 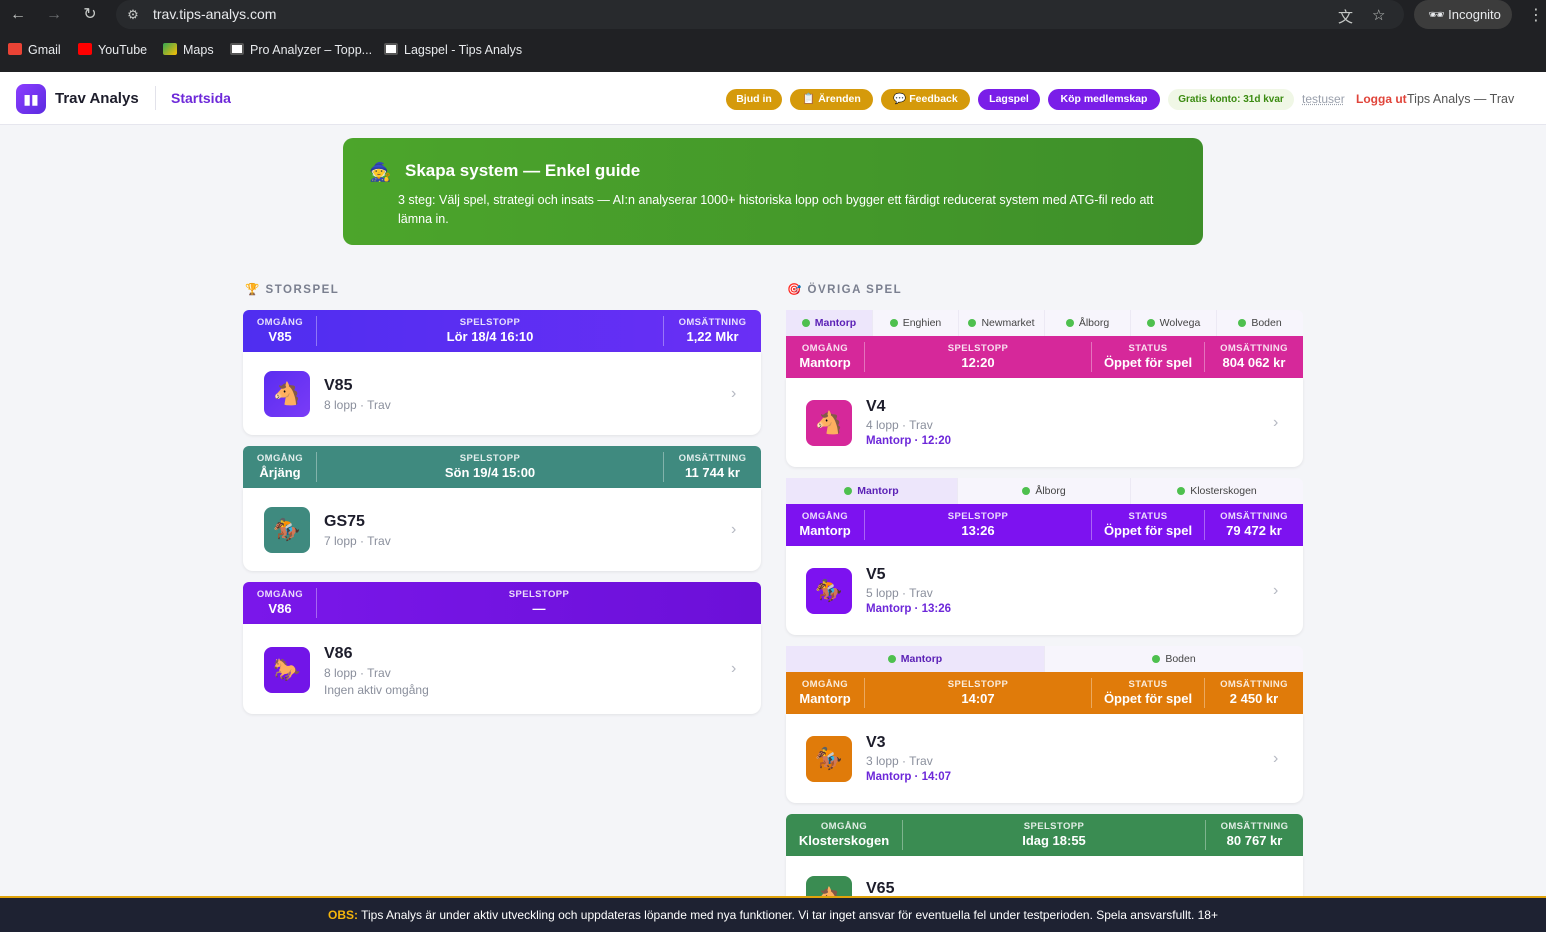 I want to click on track-tabs-v3: Mantorp Boden, so click(x=1044, y=659).